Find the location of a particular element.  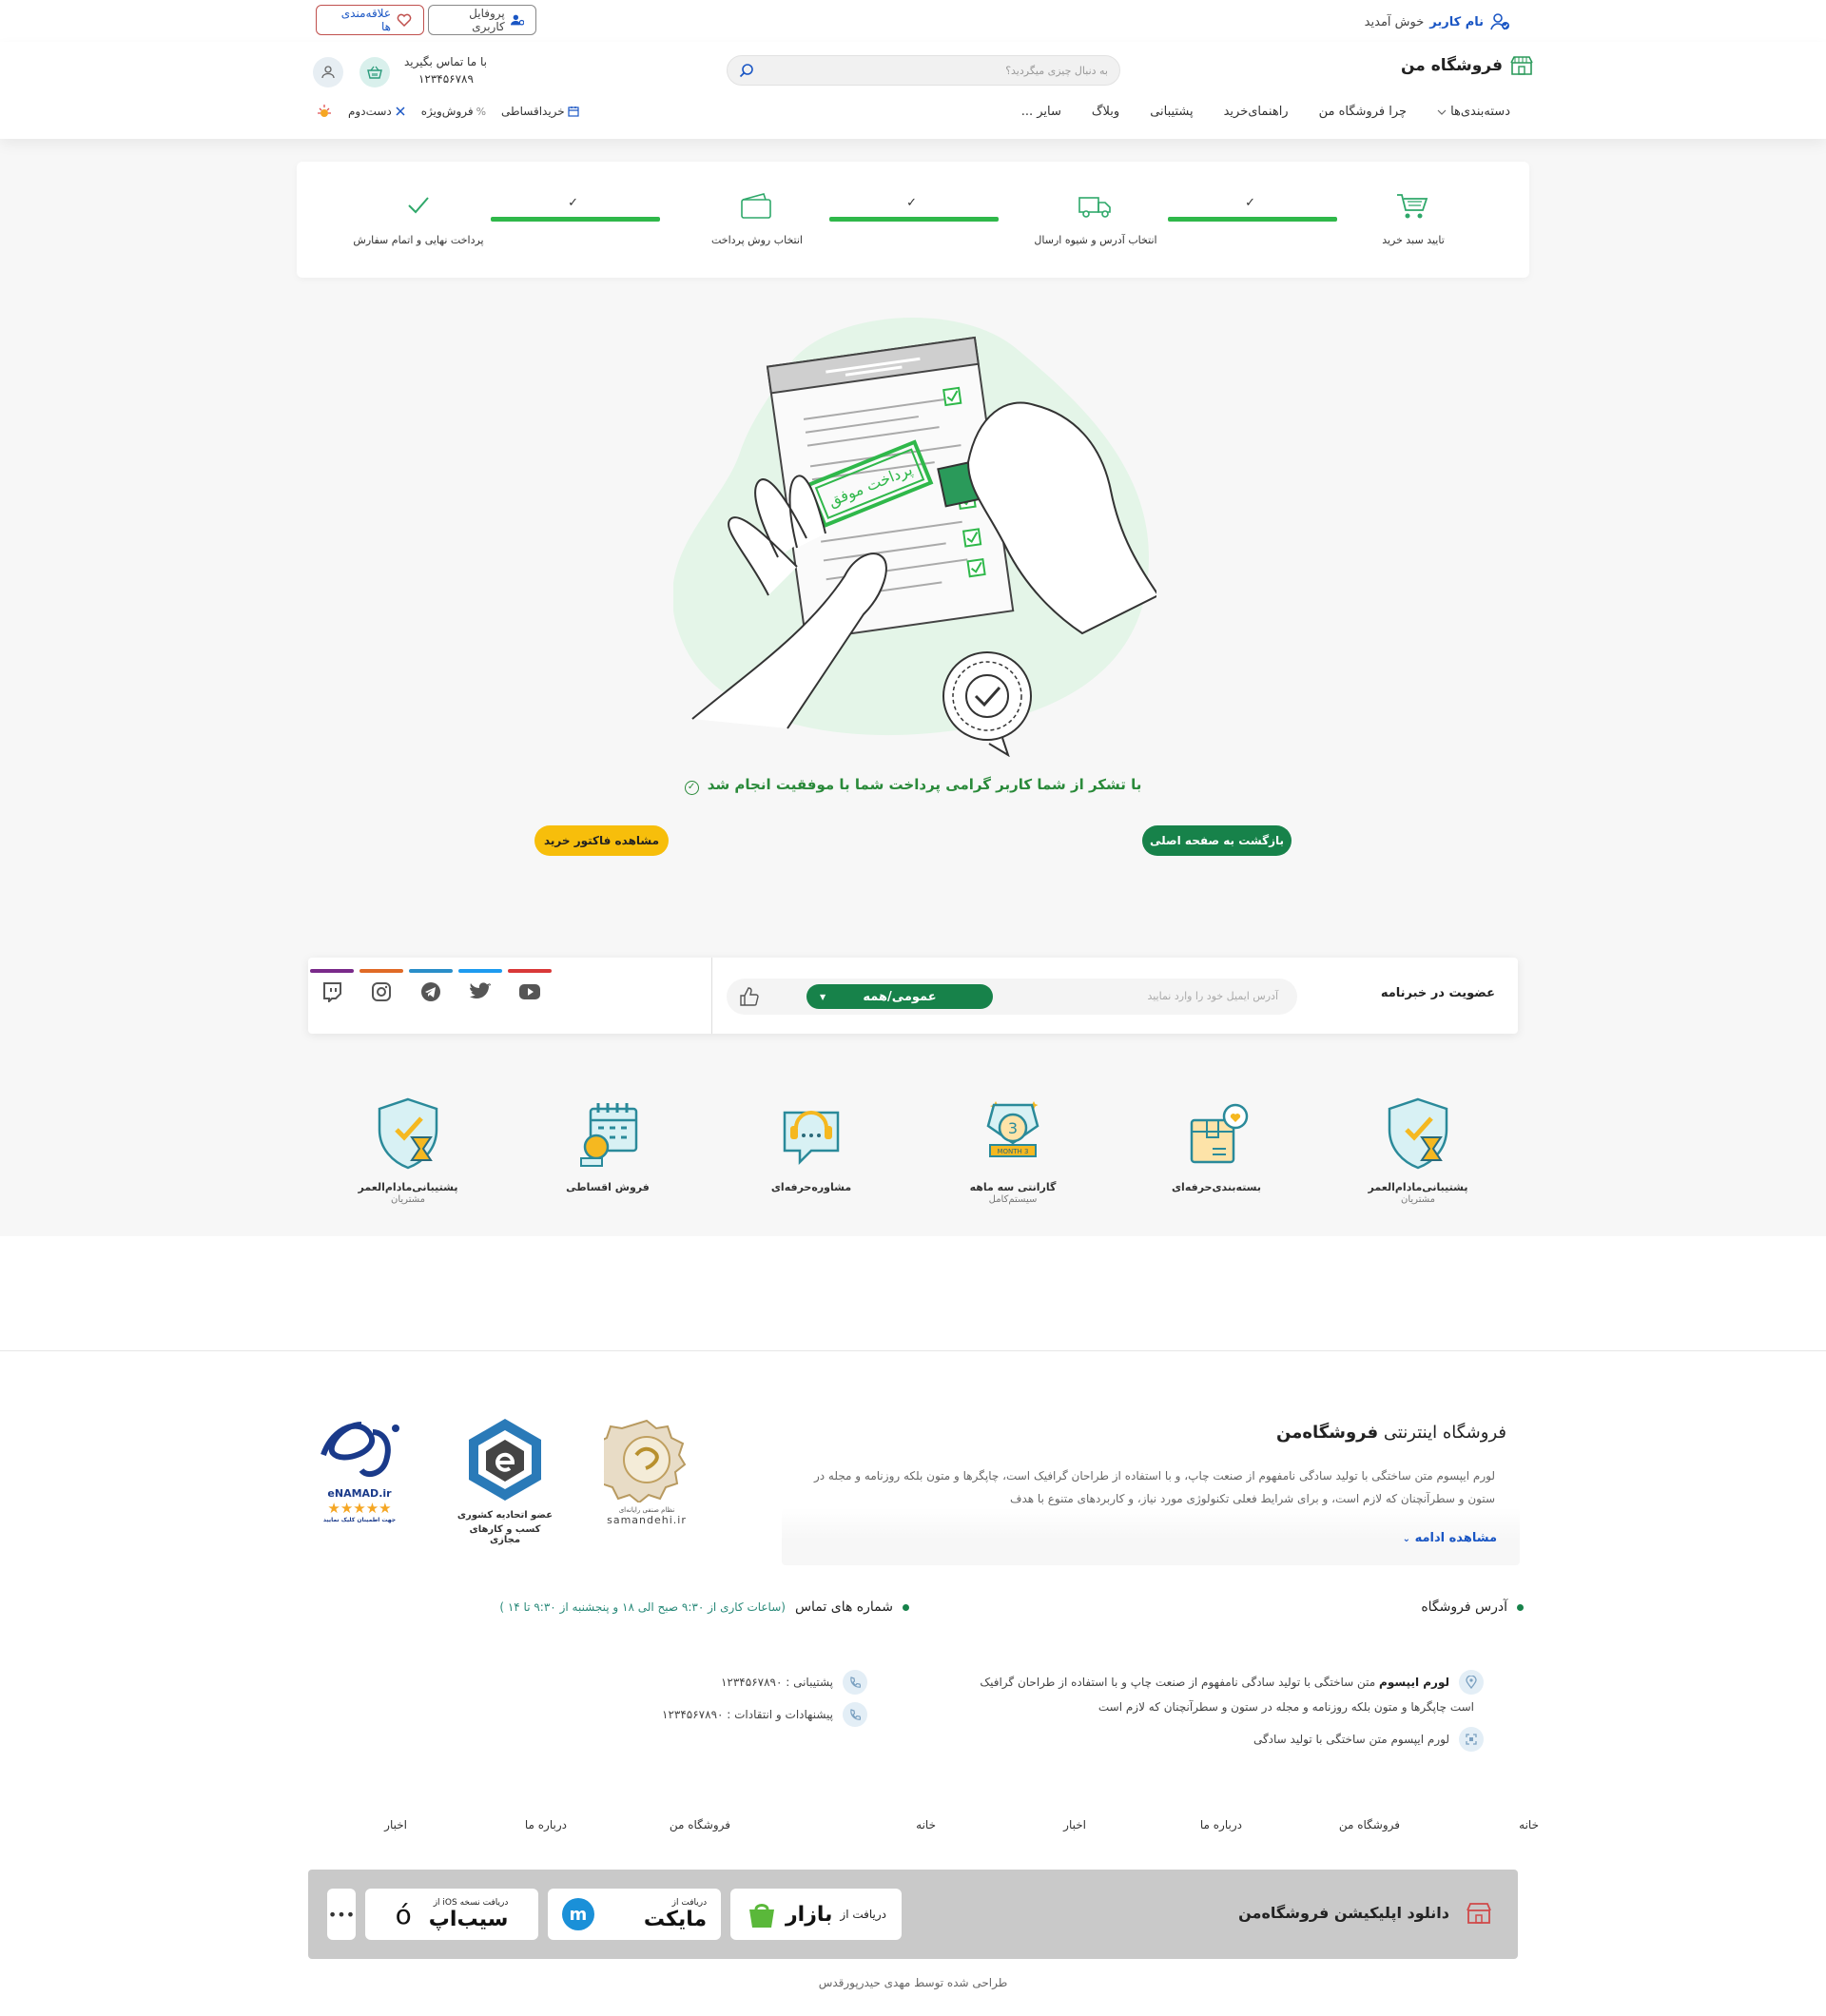

myket-logo-icon: m is located at coordinates (577, 1914).